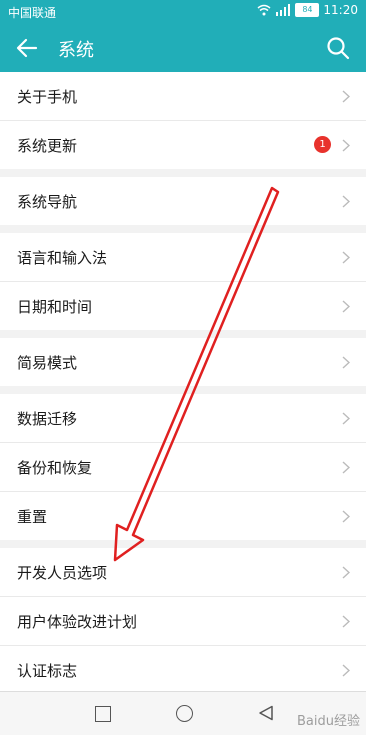 The height and width of the screenshot is (735, 366). What do you see at coordinates (32, 13) in the screenshot?
I see `carrier-name: 中国联通` at bounding box center [32, 13].